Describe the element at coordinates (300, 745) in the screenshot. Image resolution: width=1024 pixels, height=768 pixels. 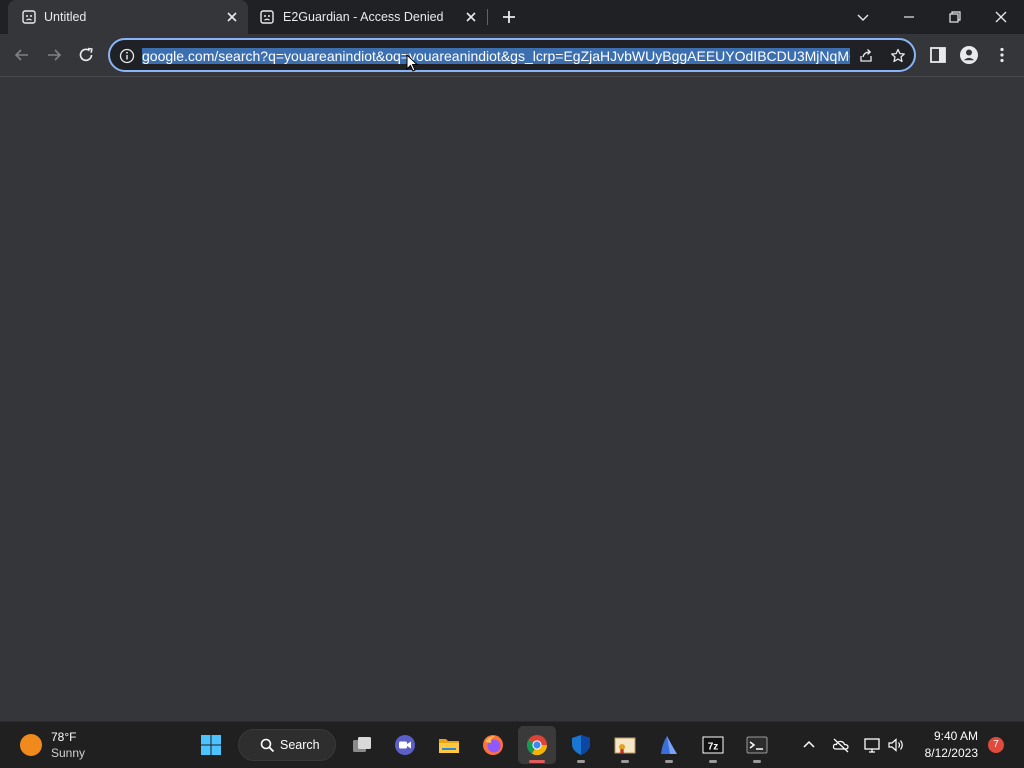
I see `search-label: Search` at that location.